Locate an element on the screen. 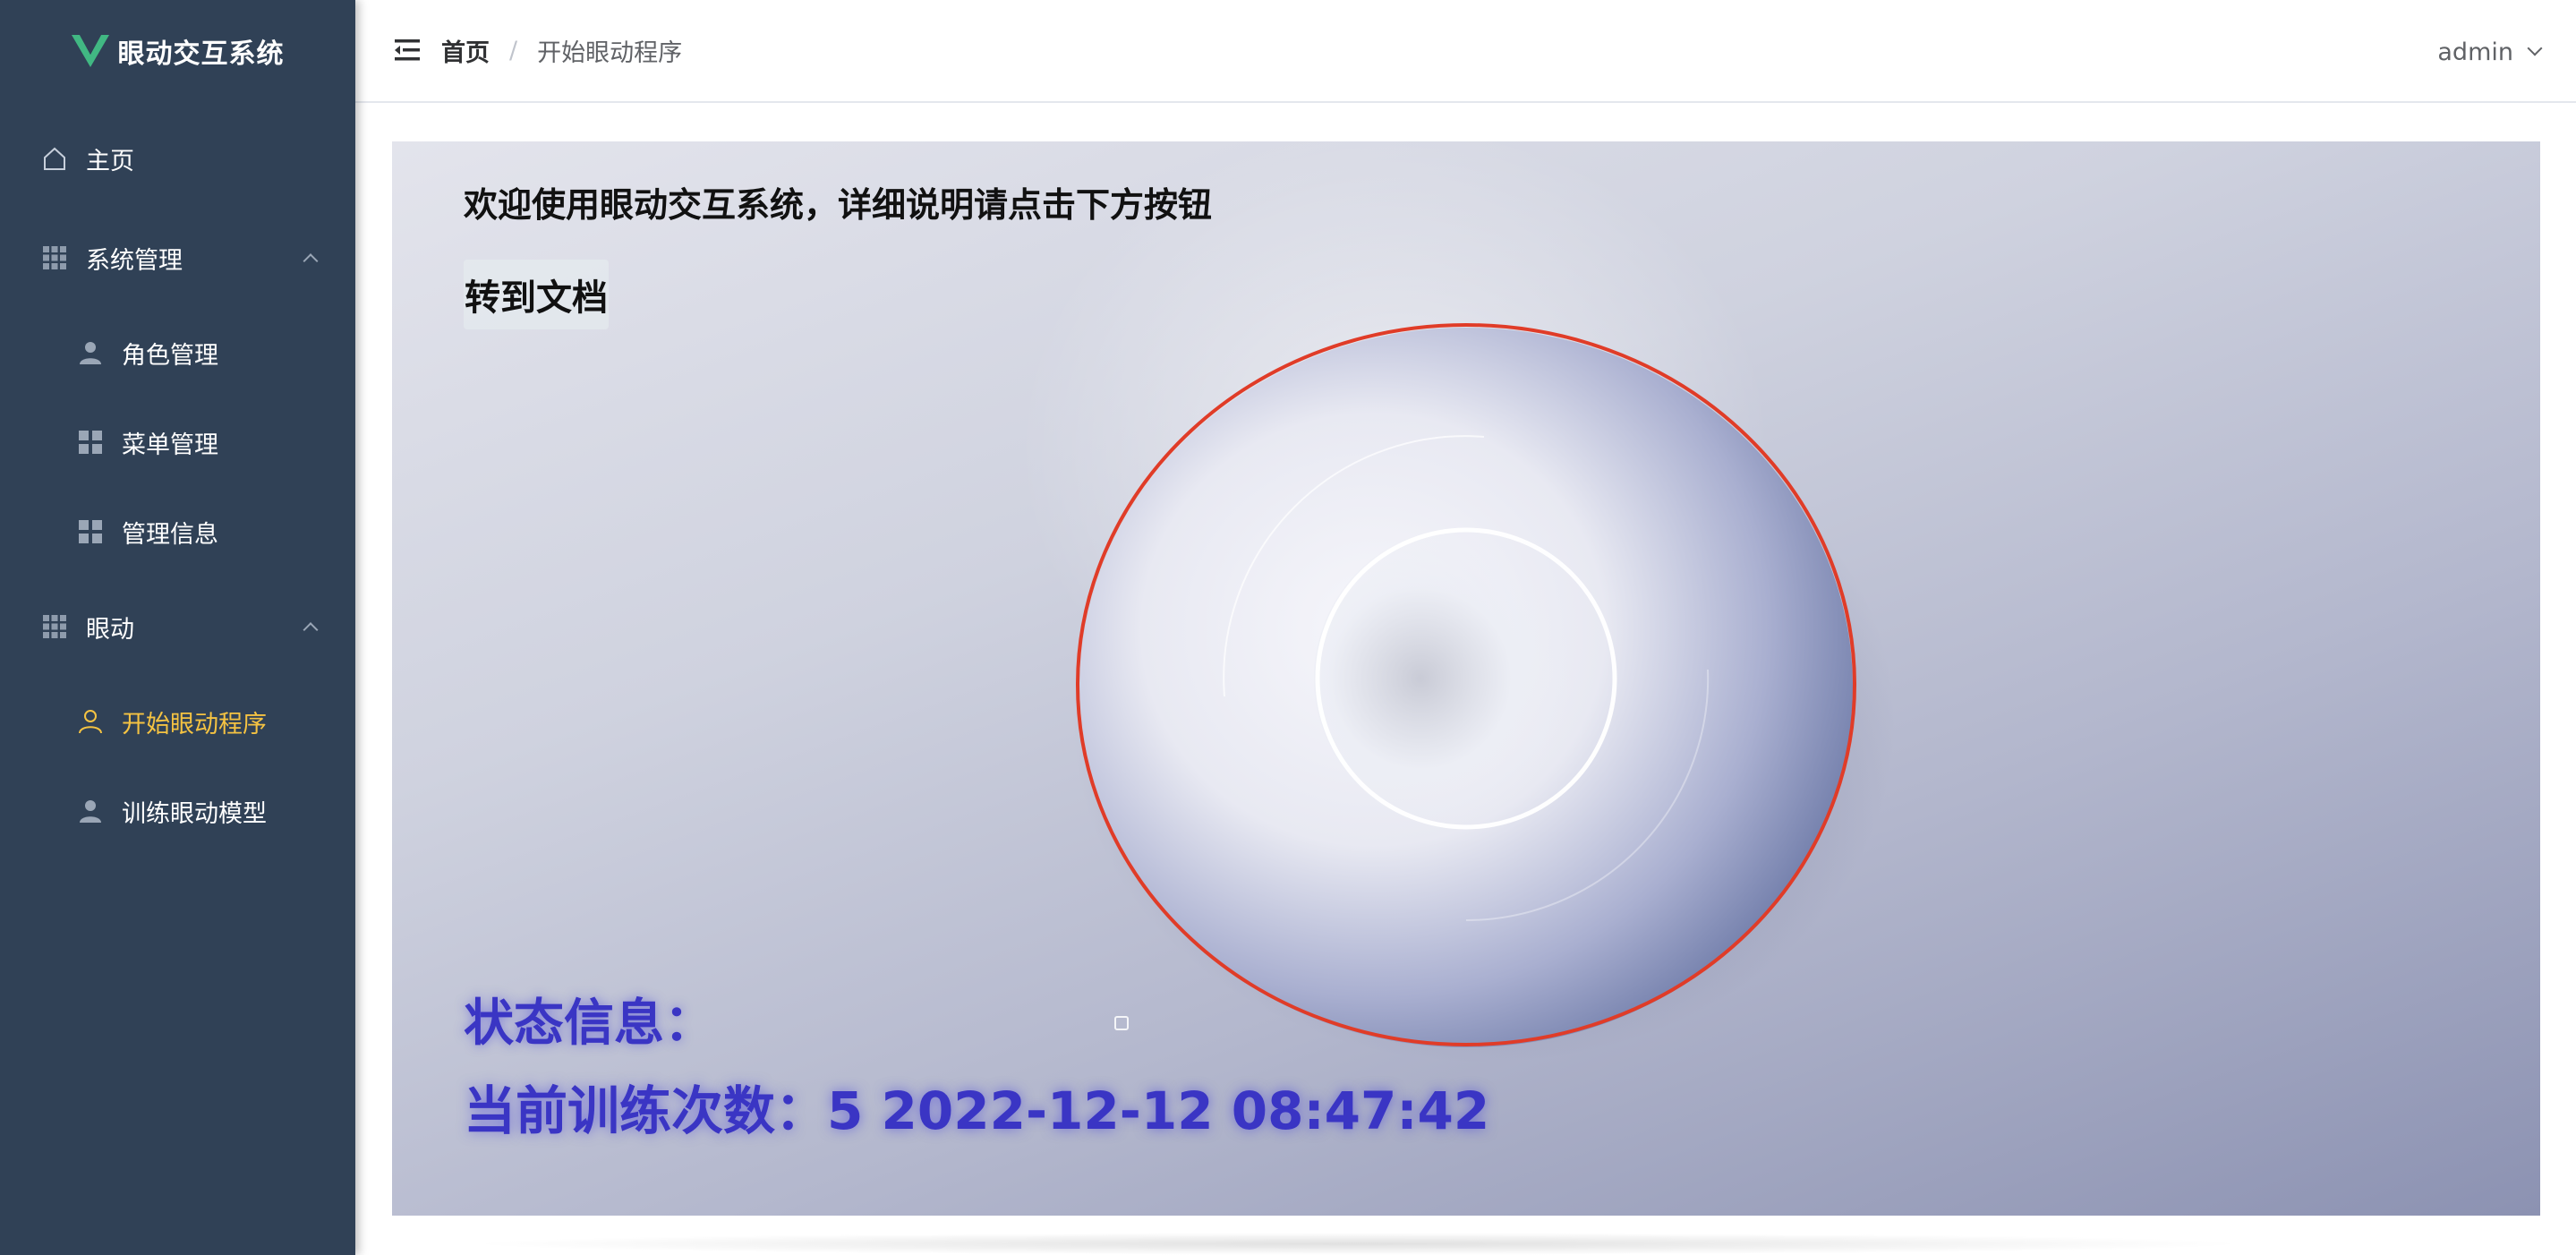 This screenshot has width=2576, height=1255. breadcrumb-home: 首页 is located at coordinates (465, 50).